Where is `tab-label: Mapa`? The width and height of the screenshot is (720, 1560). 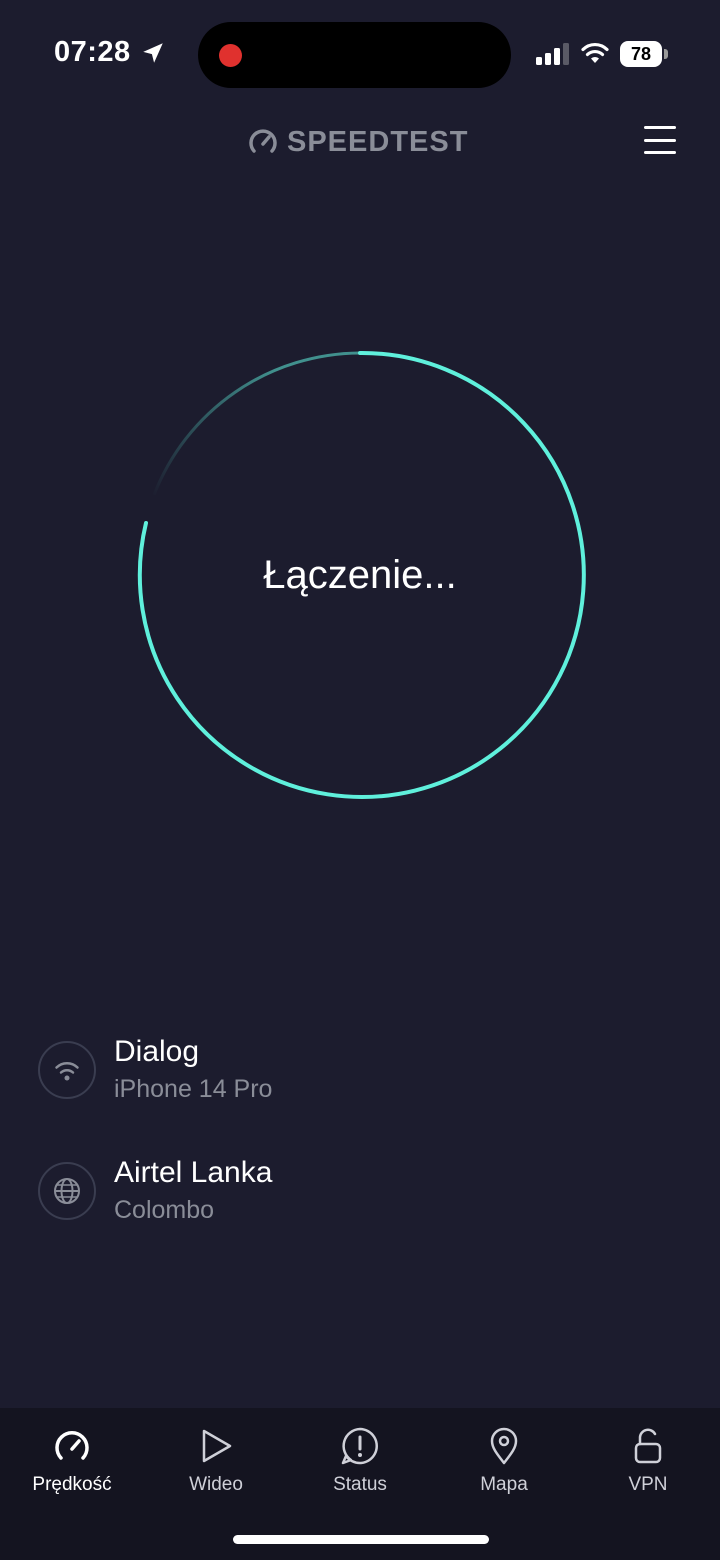
tab-label: Mapa is located at coordinates (504, 1484).